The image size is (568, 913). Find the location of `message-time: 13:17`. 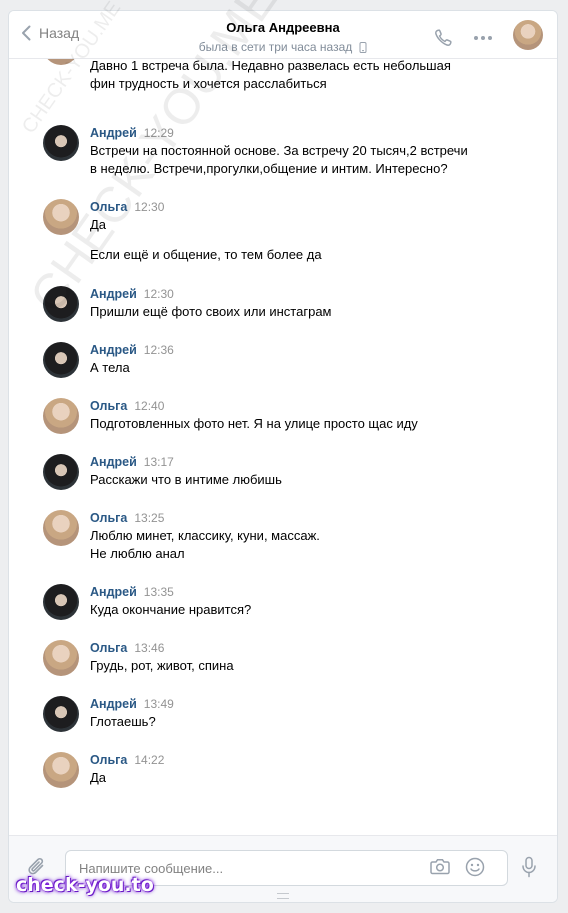

message-time: 13:17 is located at coordinates (159, 462).